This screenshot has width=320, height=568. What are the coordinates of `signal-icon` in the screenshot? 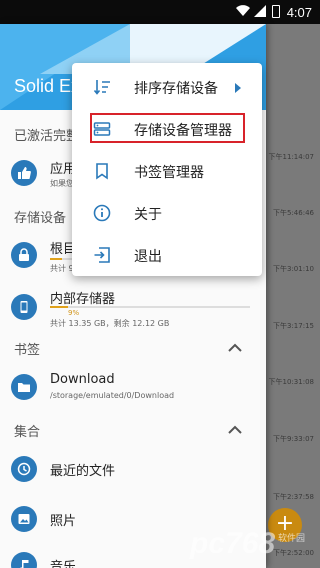 It's located at (260, 11).